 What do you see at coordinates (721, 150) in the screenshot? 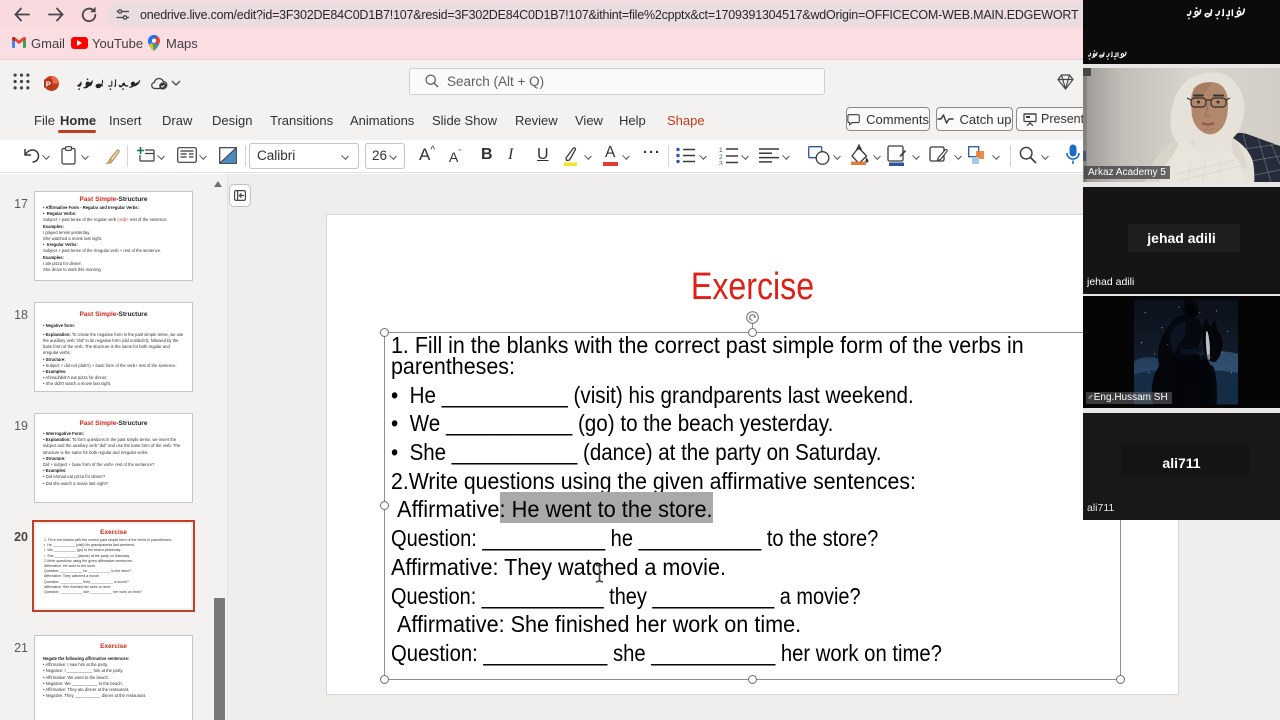
I see `svg-text: 1` at bounding box center [721, 150].